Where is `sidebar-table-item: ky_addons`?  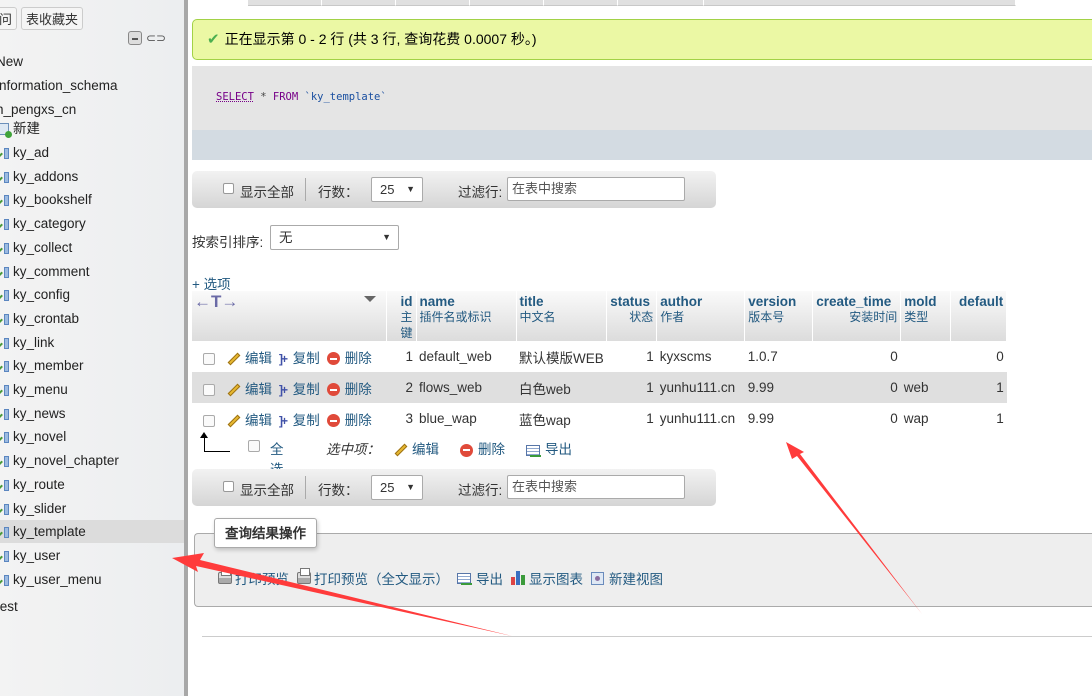 sidebar-table-item: ky_addons is located at coordinates (92, 176).